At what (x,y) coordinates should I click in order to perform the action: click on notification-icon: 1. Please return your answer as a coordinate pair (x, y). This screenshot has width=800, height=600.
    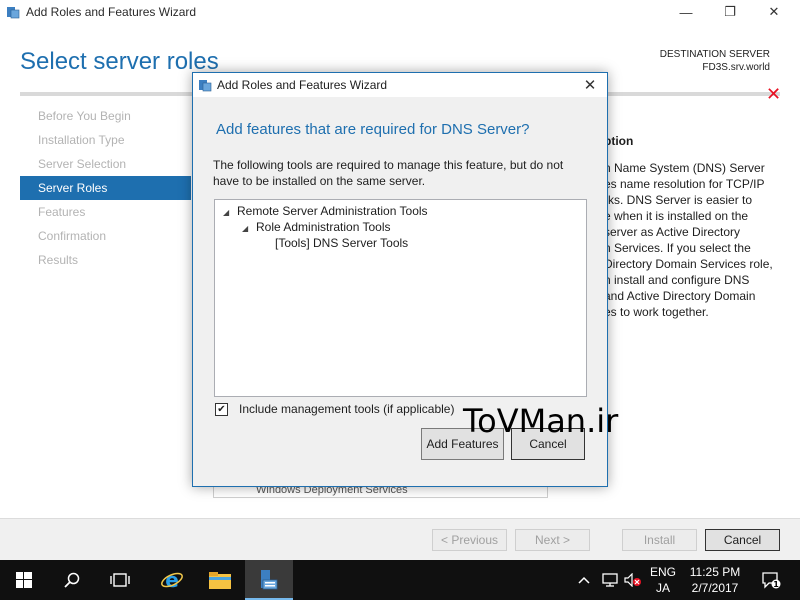
    Looking at the image, I should click on (771, 580).